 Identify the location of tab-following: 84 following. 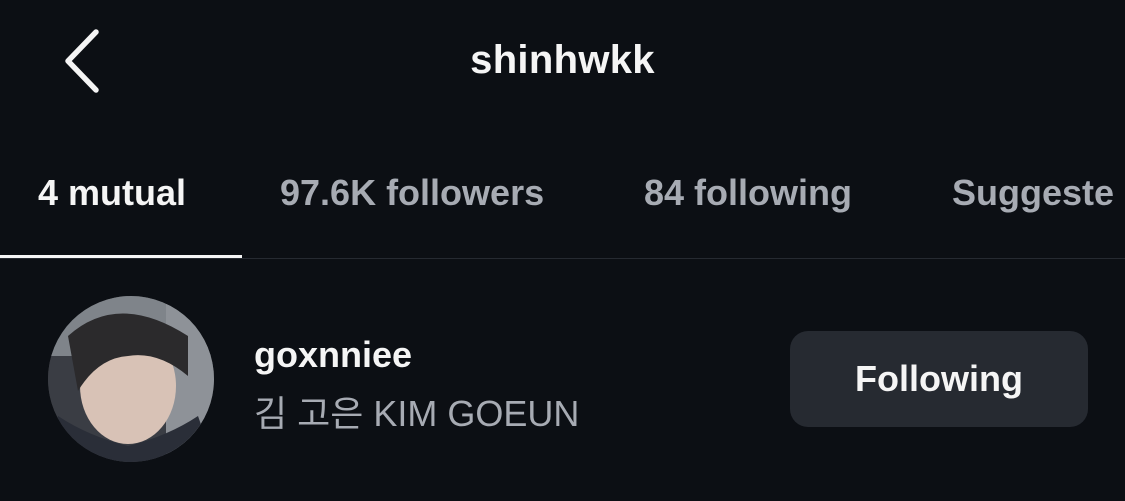
(748, 193).